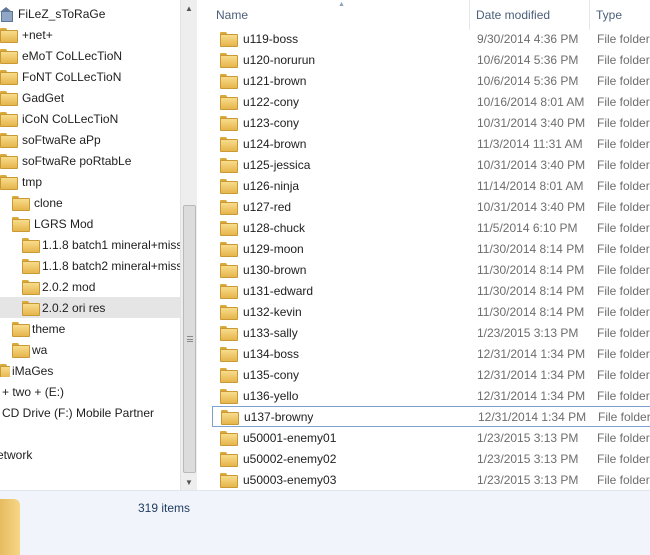 The height and width of the screenshot is (555, 650). What do you see at coordinates (530, 15) in the screenshot?
I see `column-header-date: Date modified` at bounding box center [530, 15].